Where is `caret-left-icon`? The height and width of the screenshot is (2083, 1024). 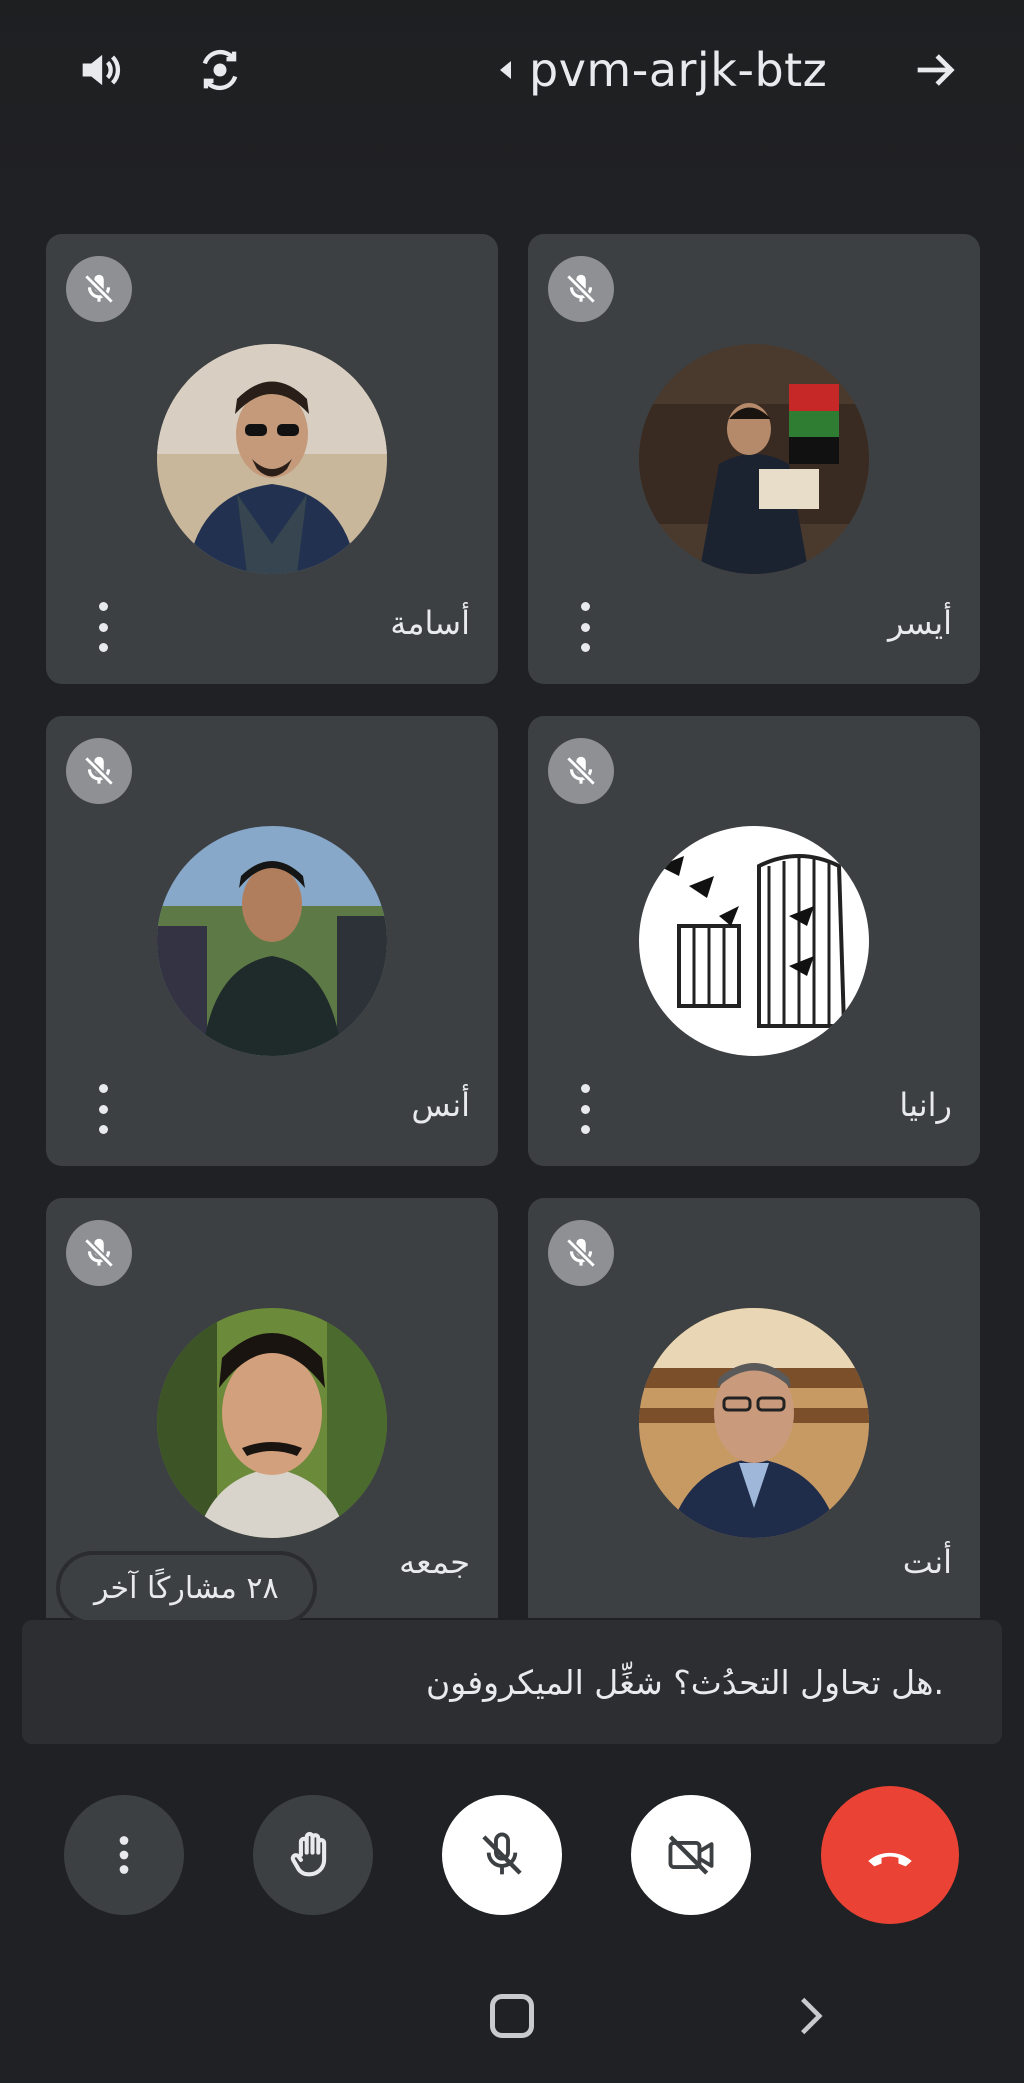
caret-left-icon is located at coordinates (505, 70).